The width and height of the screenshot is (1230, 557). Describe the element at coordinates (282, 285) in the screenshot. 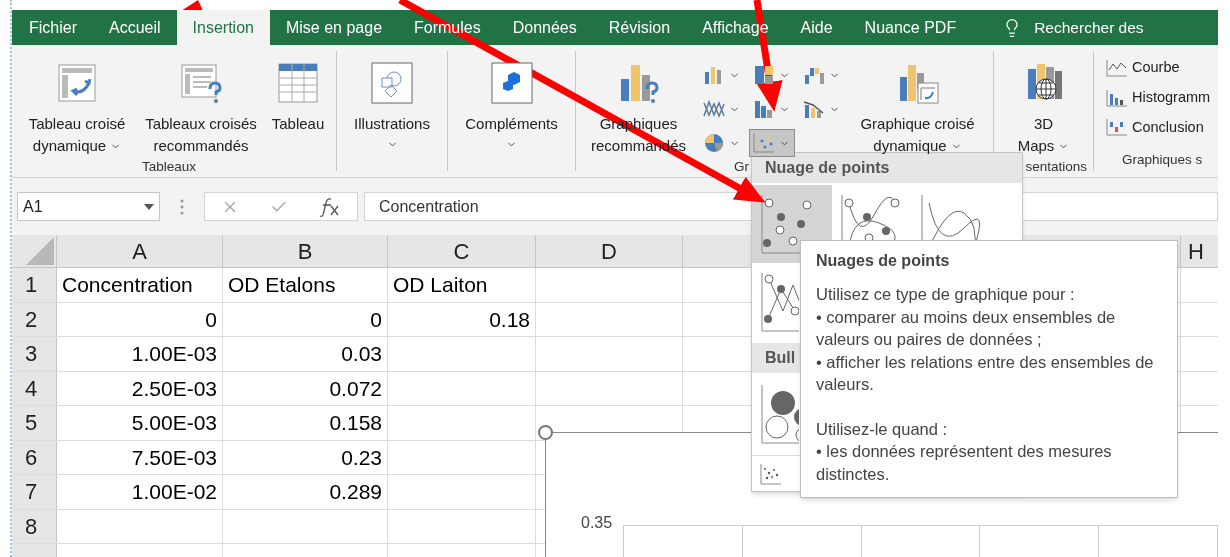

I see `table-cell-text: OD Etalons` at that location.